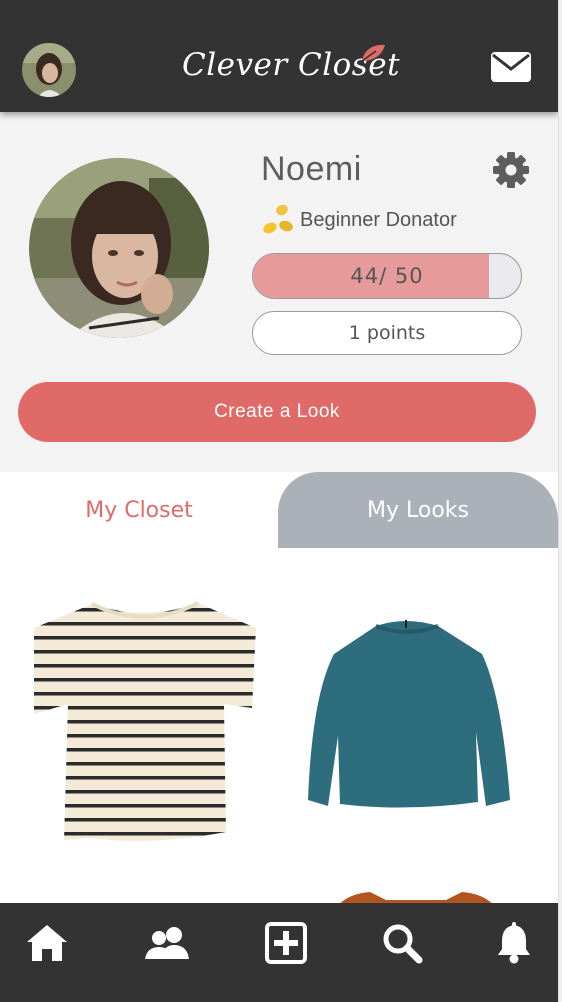 The image size is (562, 1002). Describe the element at coordinates (277, 412) in the screenshot. I see `create-look-button: Create a Look` at that location.